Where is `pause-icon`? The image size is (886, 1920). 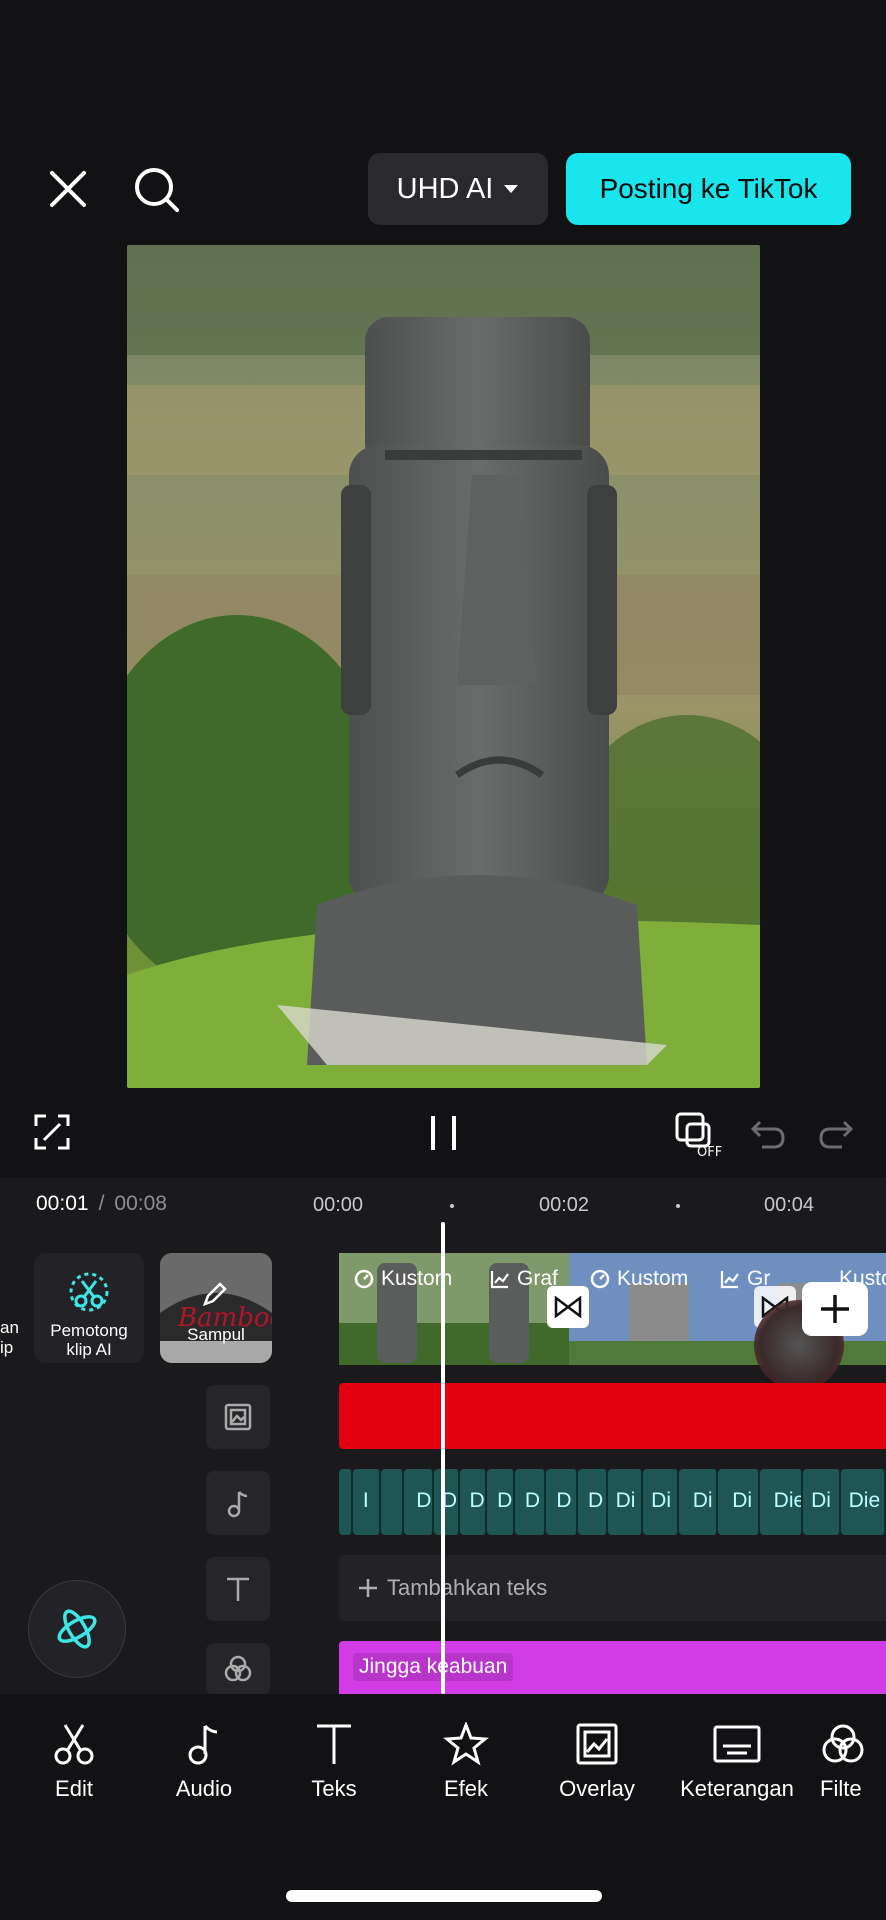 pause-icon is located at coordinates (444, 1133).